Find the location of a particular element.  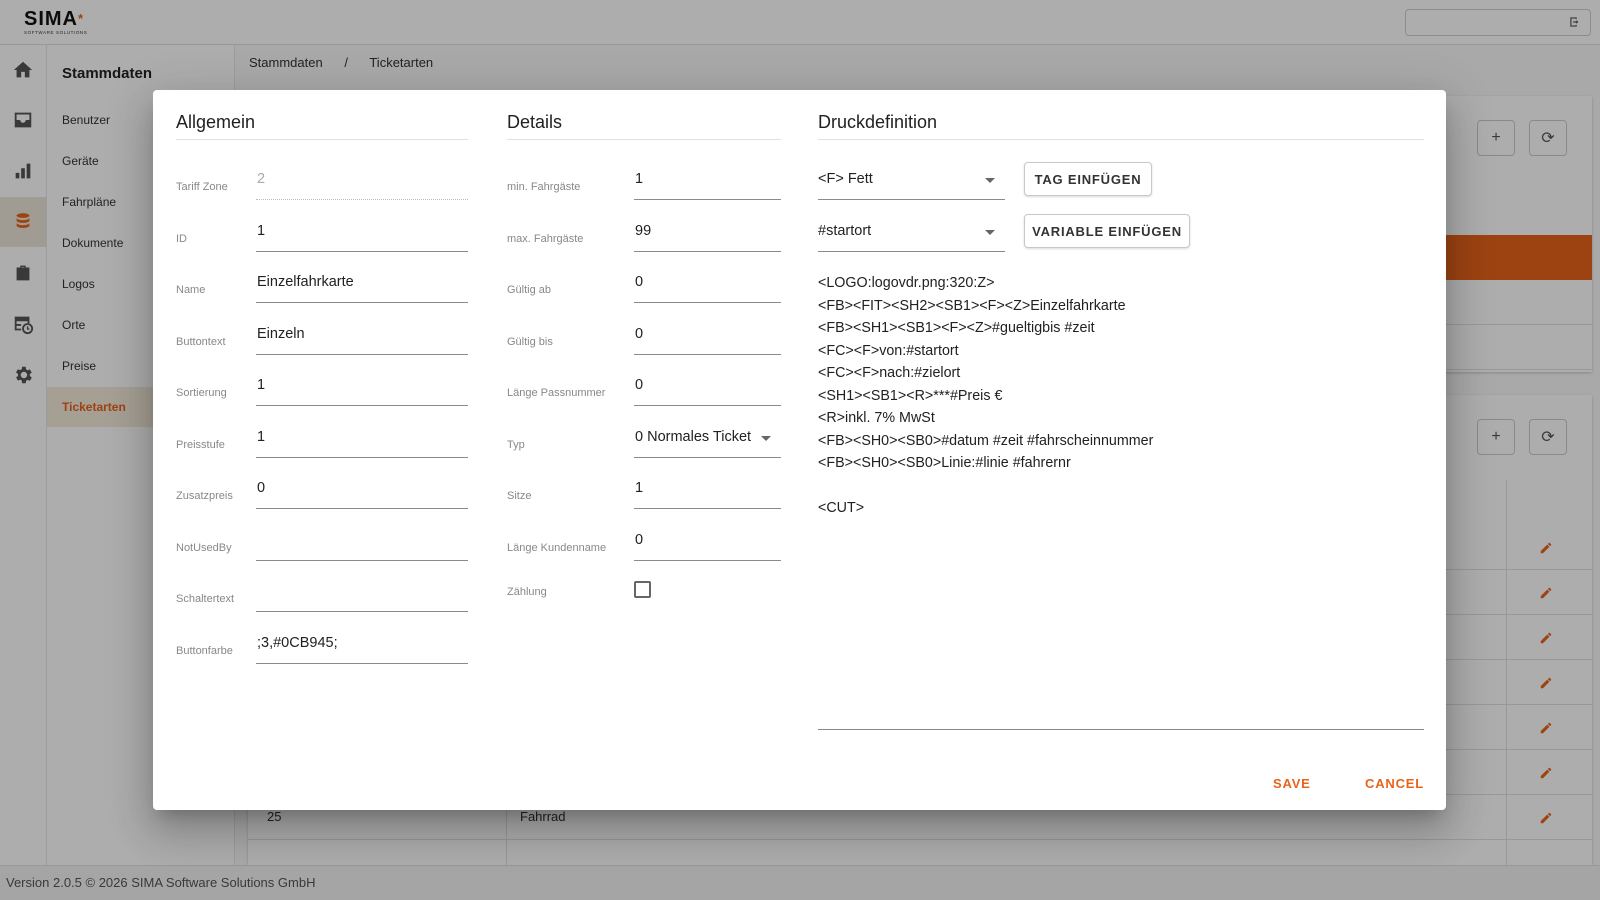

print-line: <FC><F>nach:#zielort is located at coordinates (889, 373).